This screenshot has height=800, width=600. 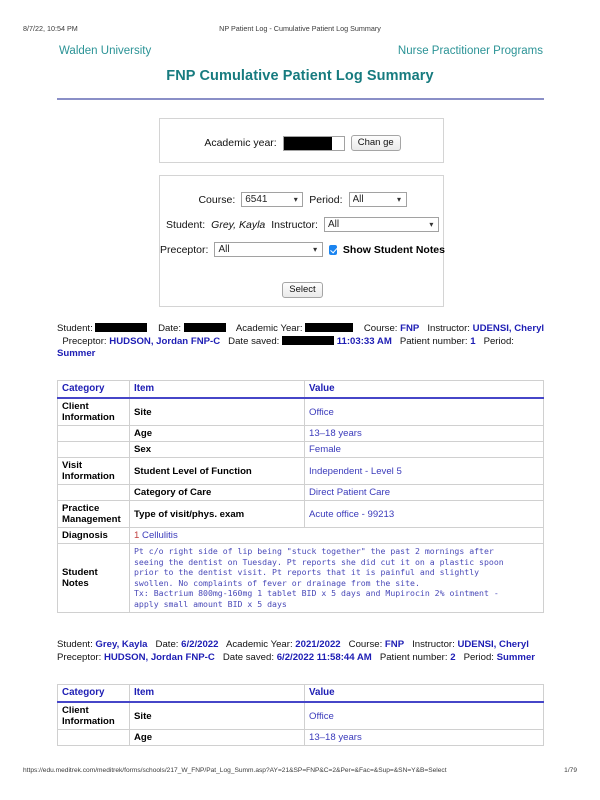 I want to click on university-name: Walden University, so click(x=105, y=51).